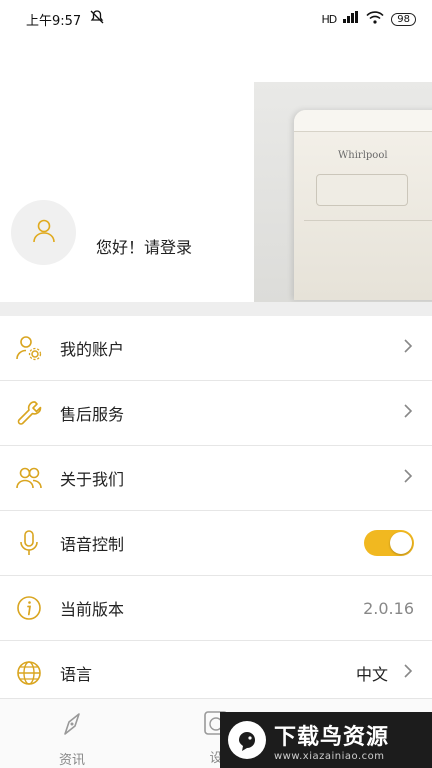  I want to click on menu-label: 语言, so click(76, 674).